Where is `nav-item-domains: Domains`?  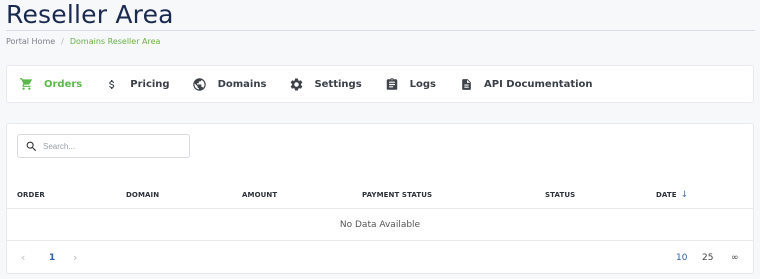
nav-item-domains: Domains is located at coordinates (229, 84).